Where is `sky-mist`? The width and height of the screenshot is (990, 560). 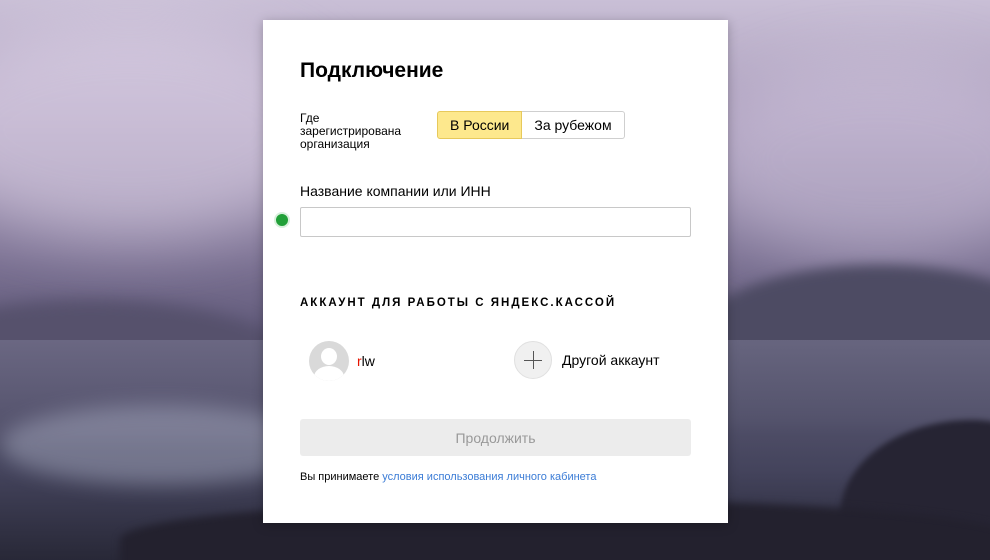
sky-mist is located at coordinates (845, 160).